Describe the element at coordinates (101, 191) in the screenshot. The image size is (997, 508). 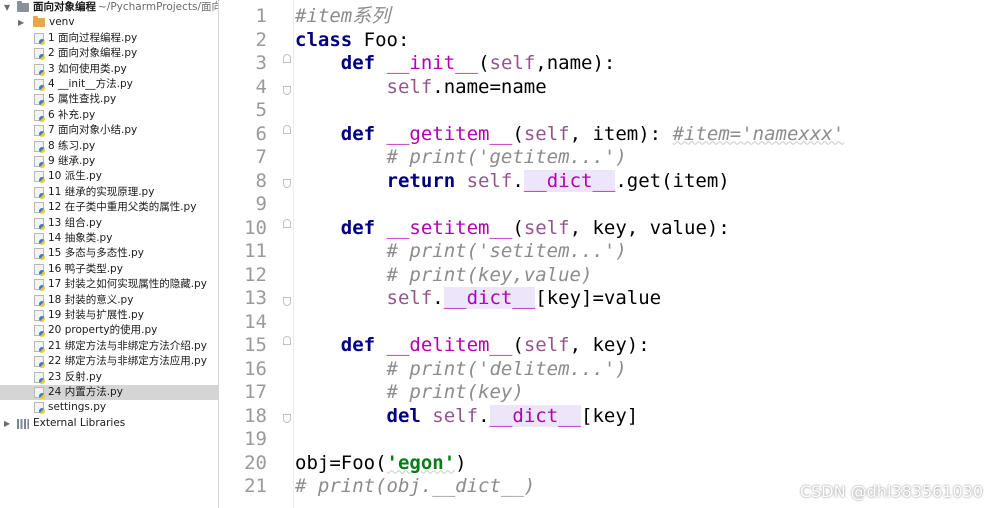
I see `tree-item-label: 11 继承的实现原理.py` at that location.